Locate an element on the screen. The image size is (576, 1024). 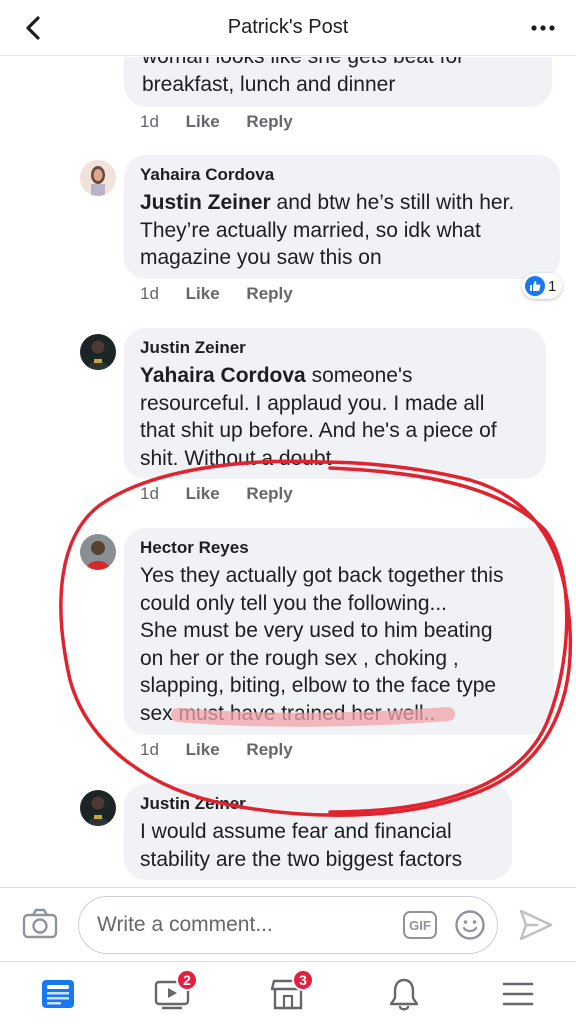
camera-icon is located at coordinates (40, 923).